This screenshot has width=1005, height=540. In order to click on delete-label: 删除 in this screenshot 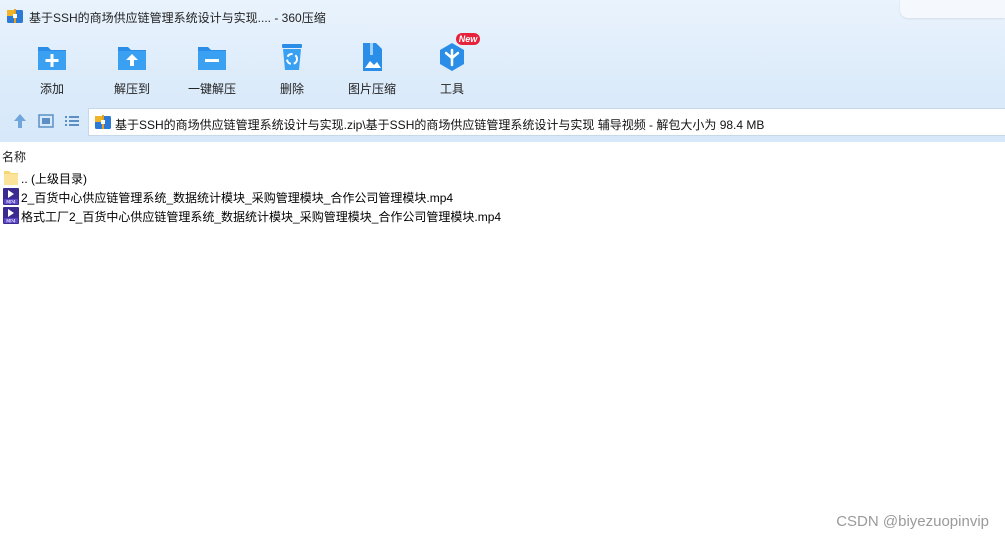, I will do `click(291, 89)`.